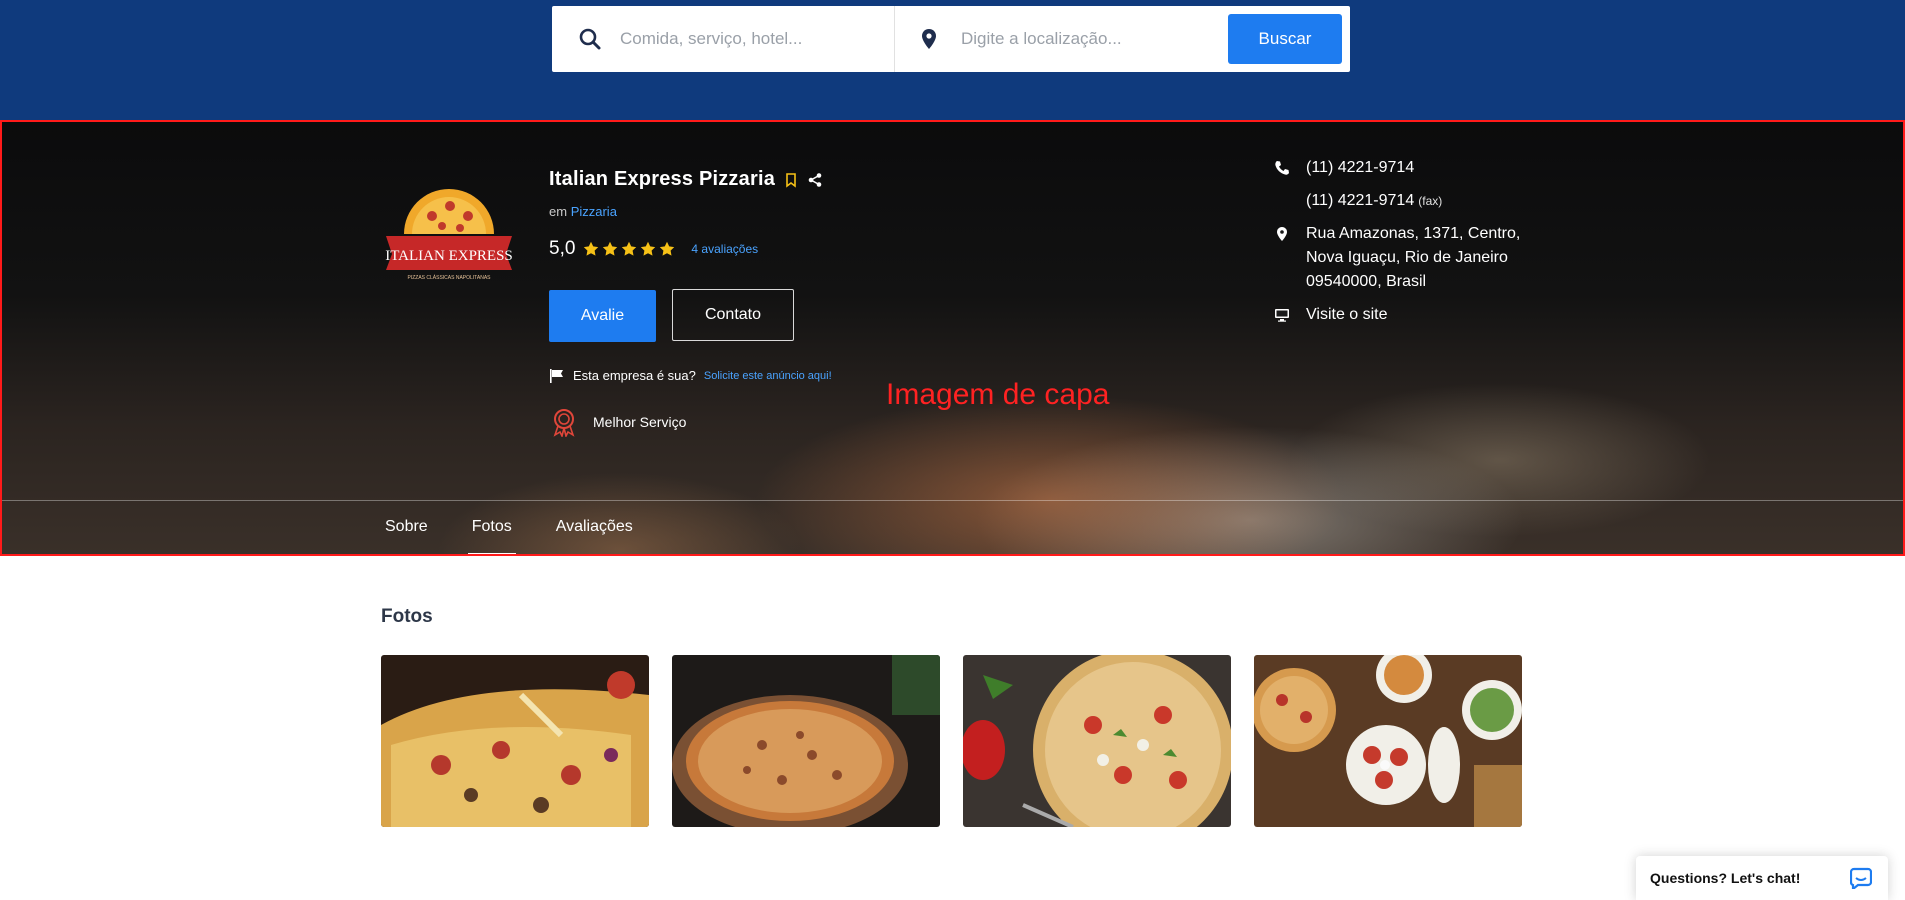  Describe the element at coordinates (1360, 200) in the screenshot. I see `fax-number: (11) 4221-9714` at that location.